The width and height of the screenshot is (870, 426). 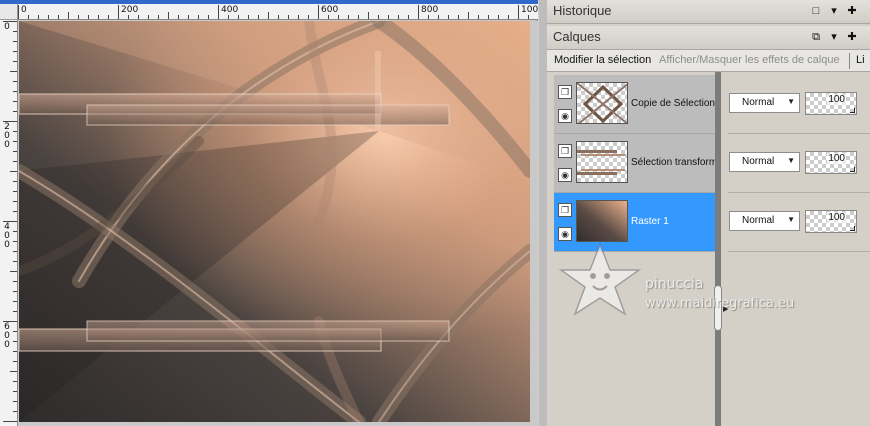 I want to click on restore-icon: □, so click(x=816, y=11).